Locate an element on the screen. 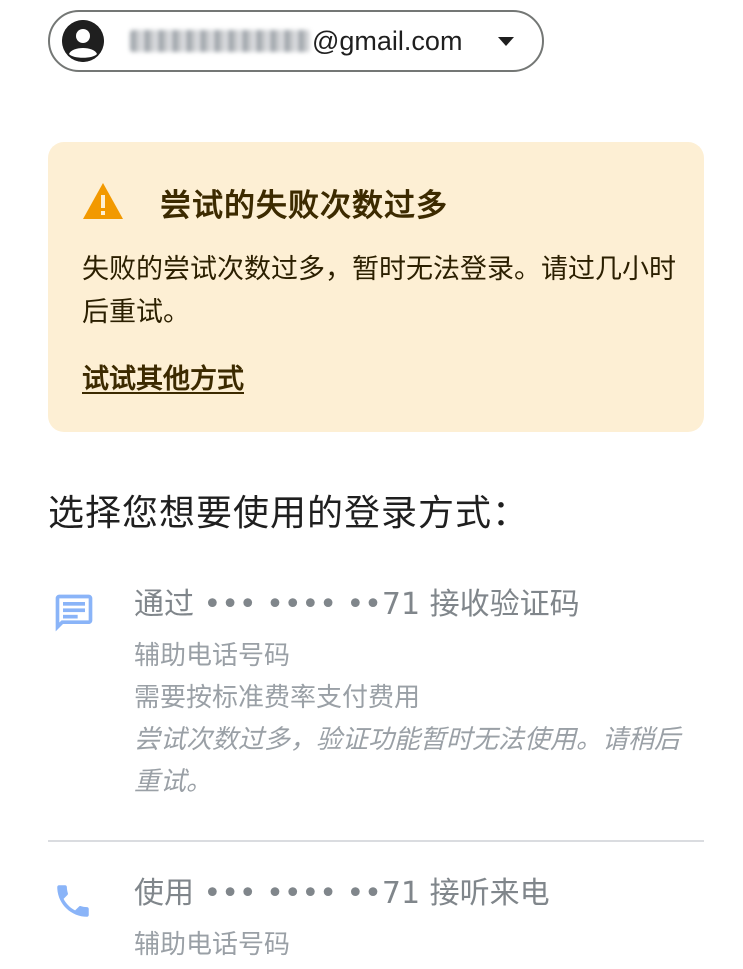 The width and height of the screenshot is (743, 969). account-circle-icon is located at coordinates (83, 41).